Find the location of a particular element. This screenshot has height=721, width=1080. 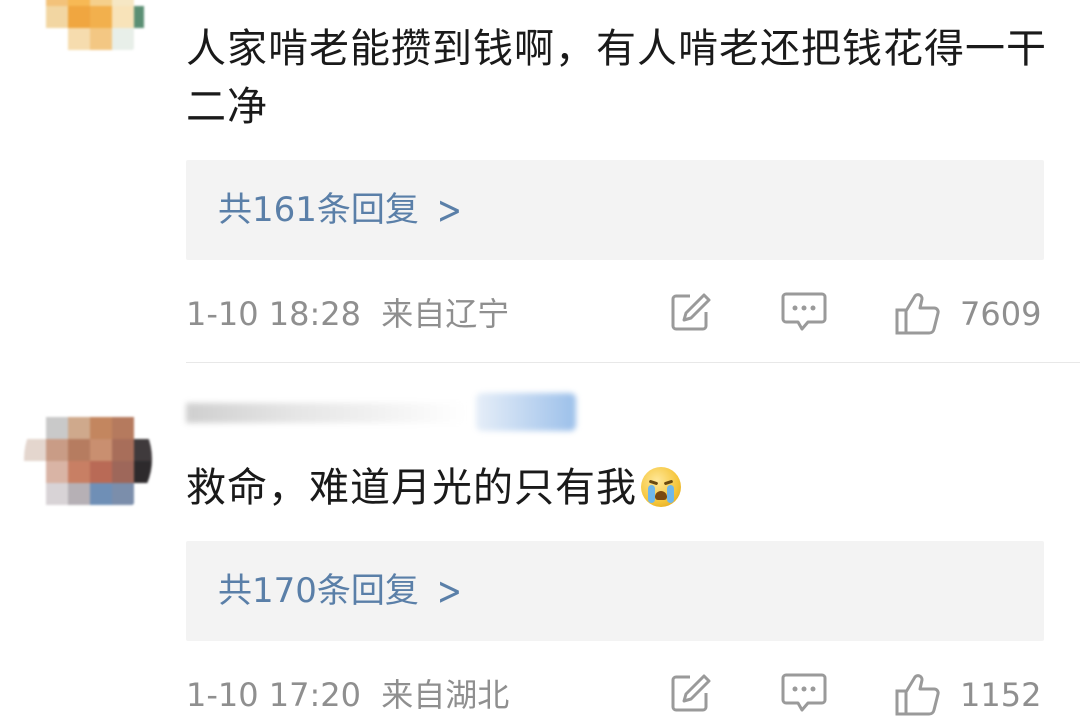

comment-time: 1-10 17:20 is located at coordinates (274, 695).